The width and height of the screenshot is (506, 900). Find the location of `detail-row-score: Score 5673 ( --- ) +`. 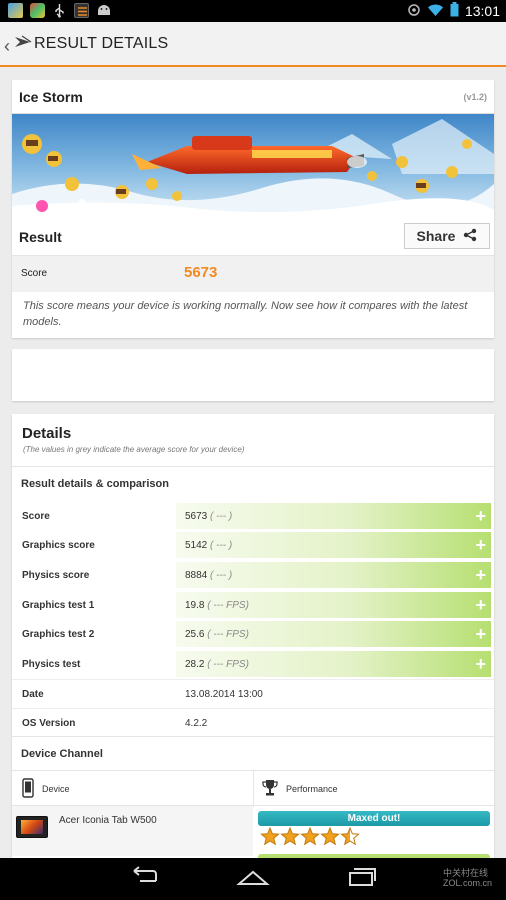

detail-row-score: Score 5673 ( --- ) + is located at coordinates (253, 516).